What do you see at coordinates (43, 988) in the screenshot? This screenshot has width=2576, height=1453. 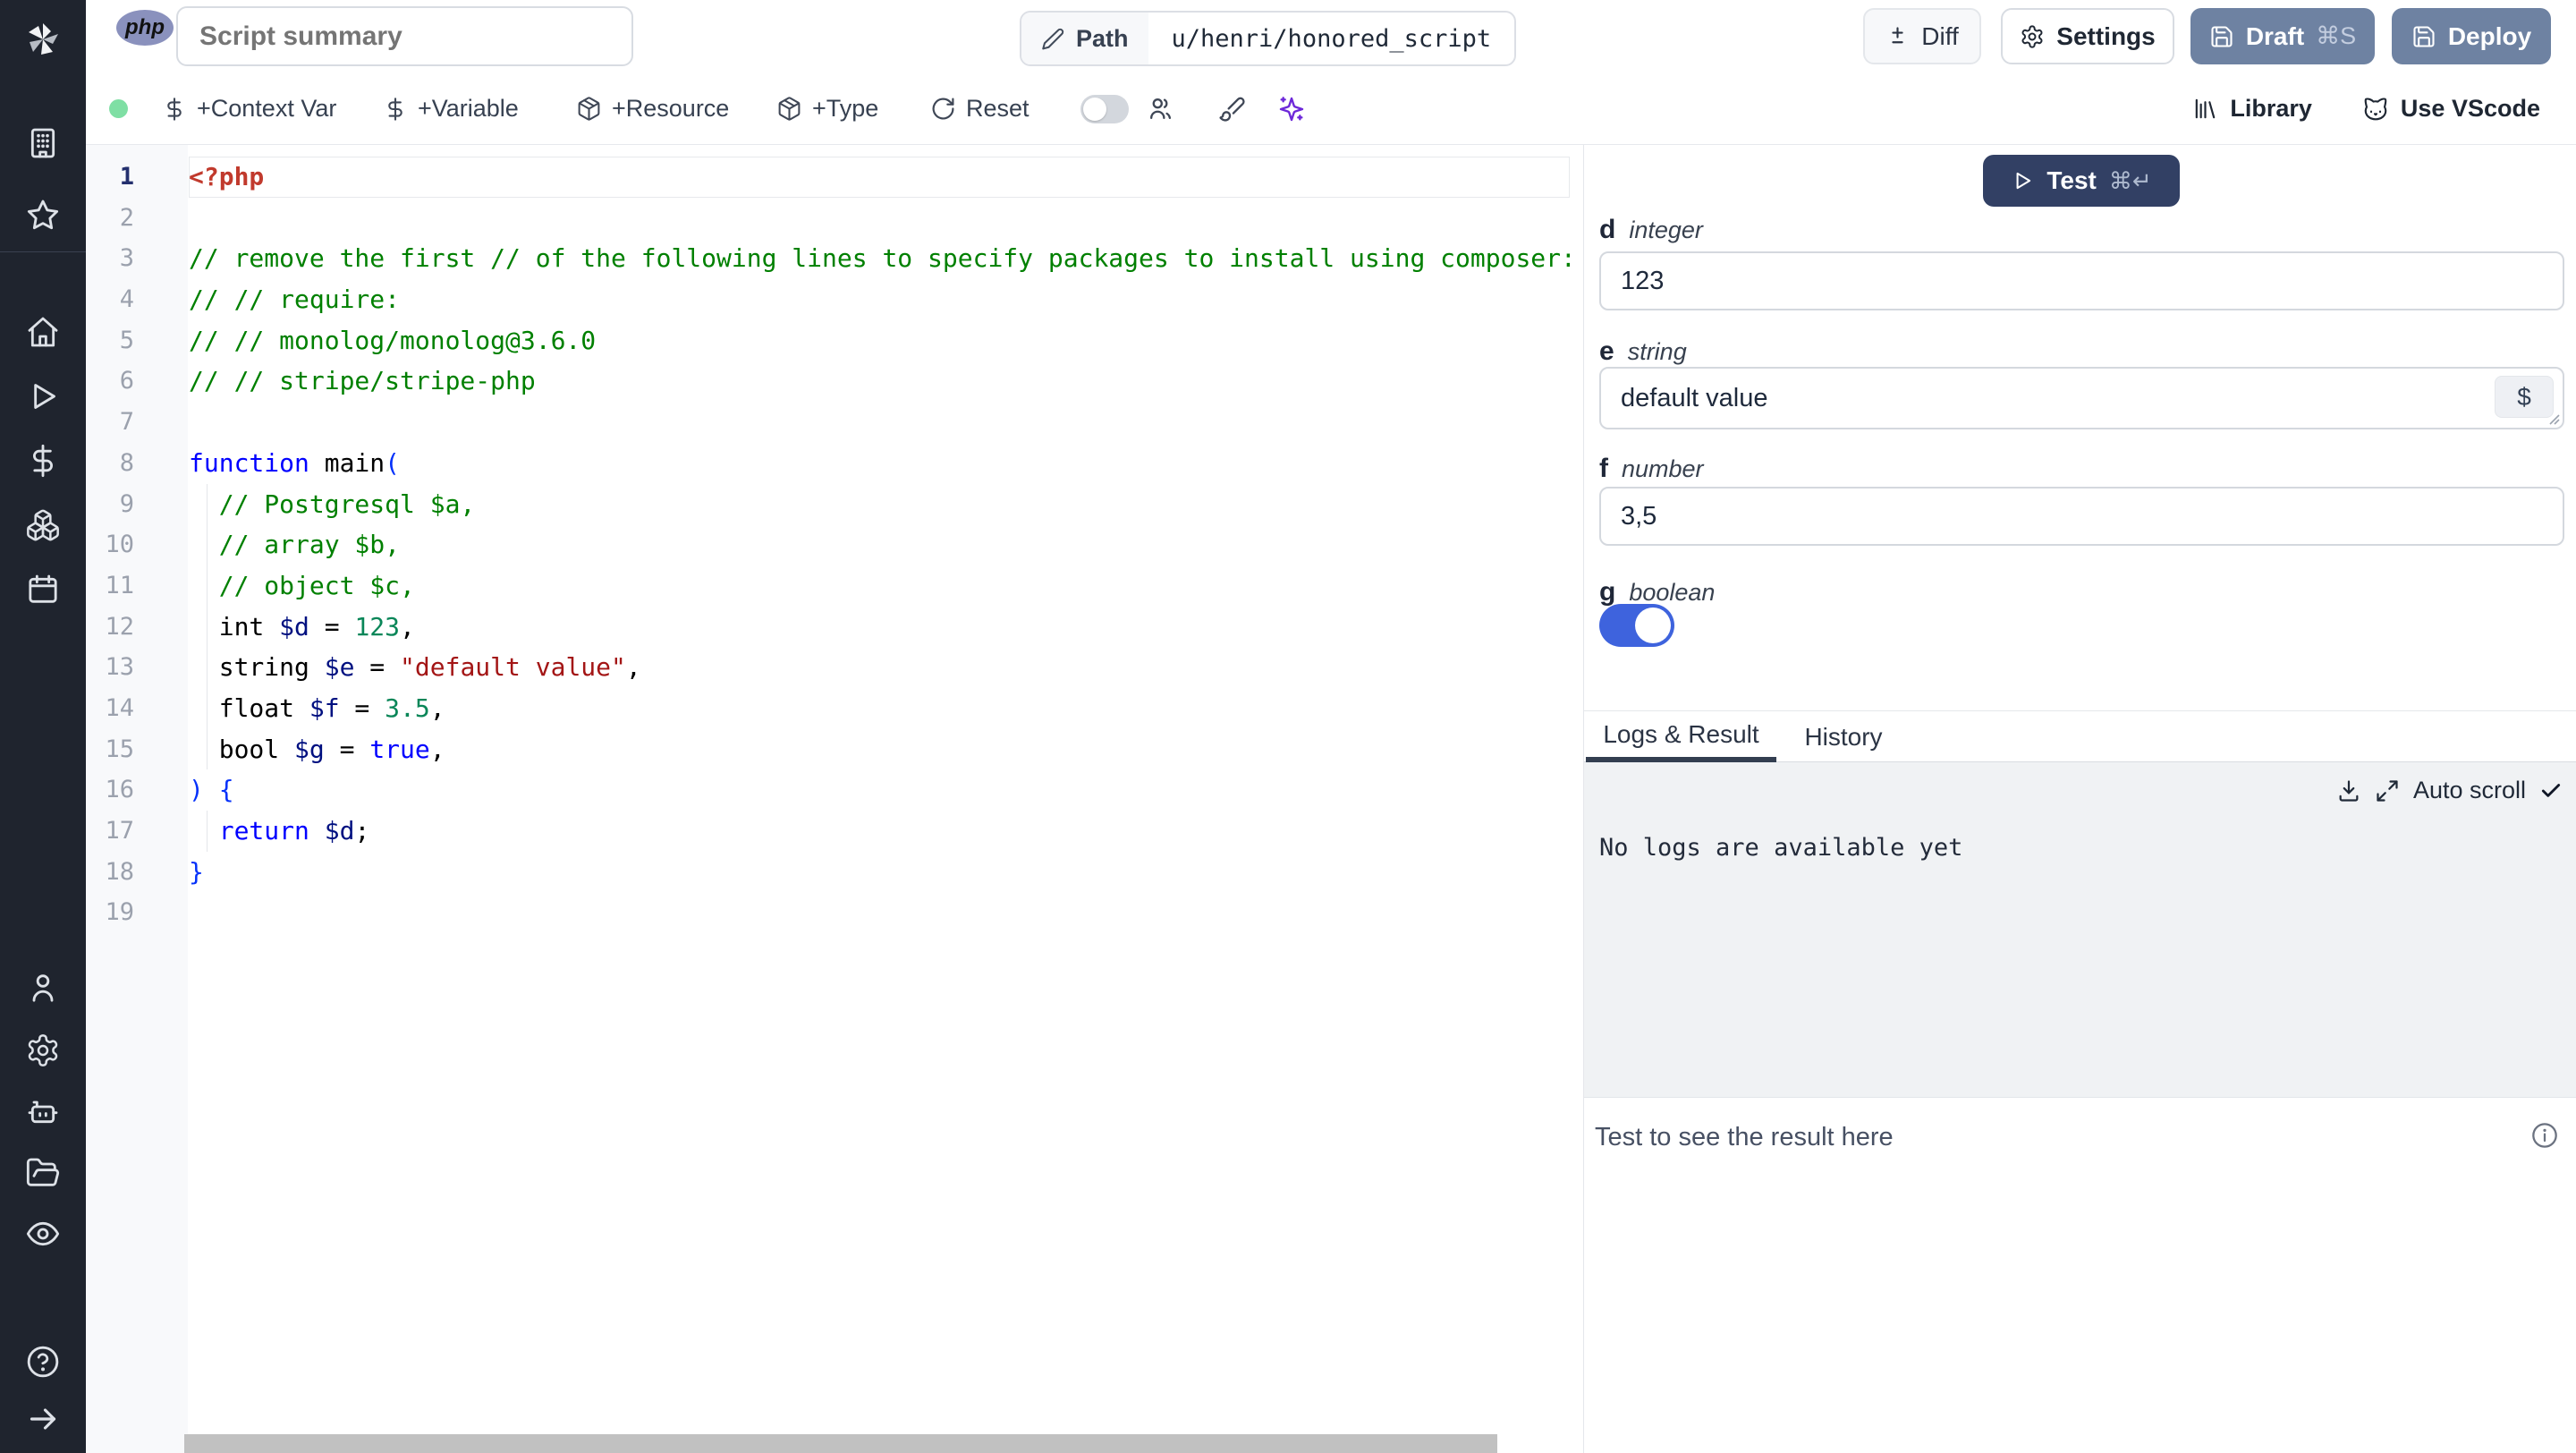 I see `sidebar-item-users` at bounding box center [43, 988].